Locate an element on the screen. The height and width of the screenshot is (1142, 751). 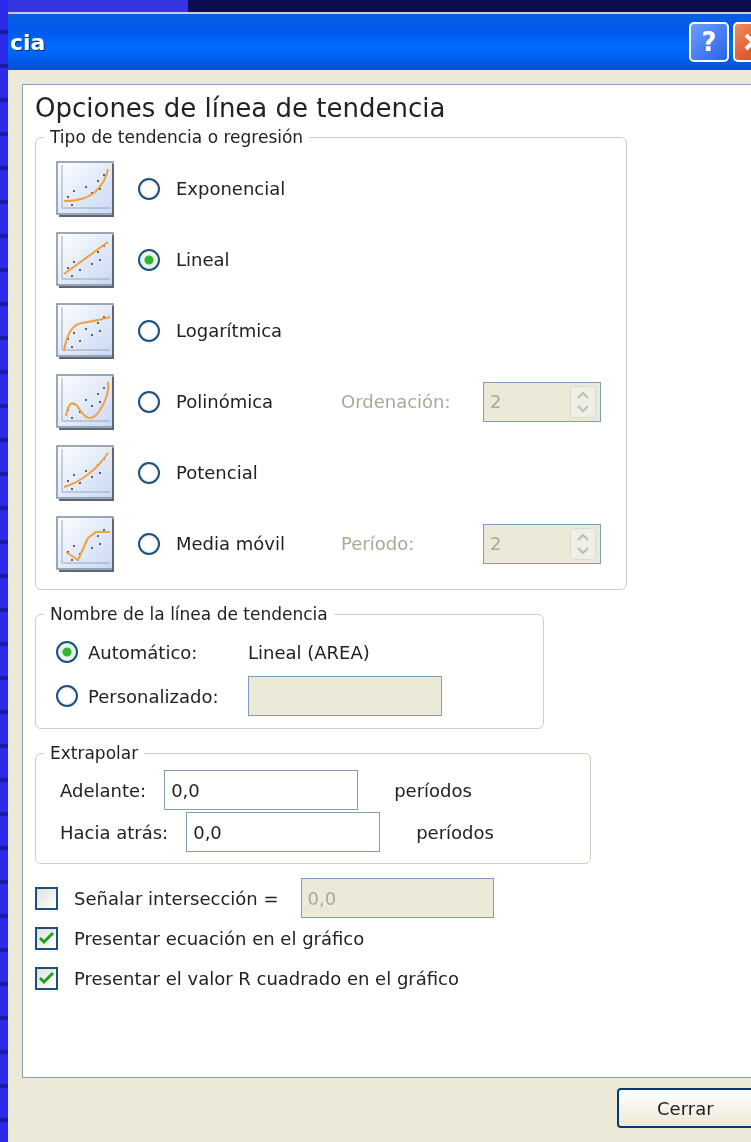
group-legend: Tipo de tendencia o regresión is located at coordinates (177, 137).